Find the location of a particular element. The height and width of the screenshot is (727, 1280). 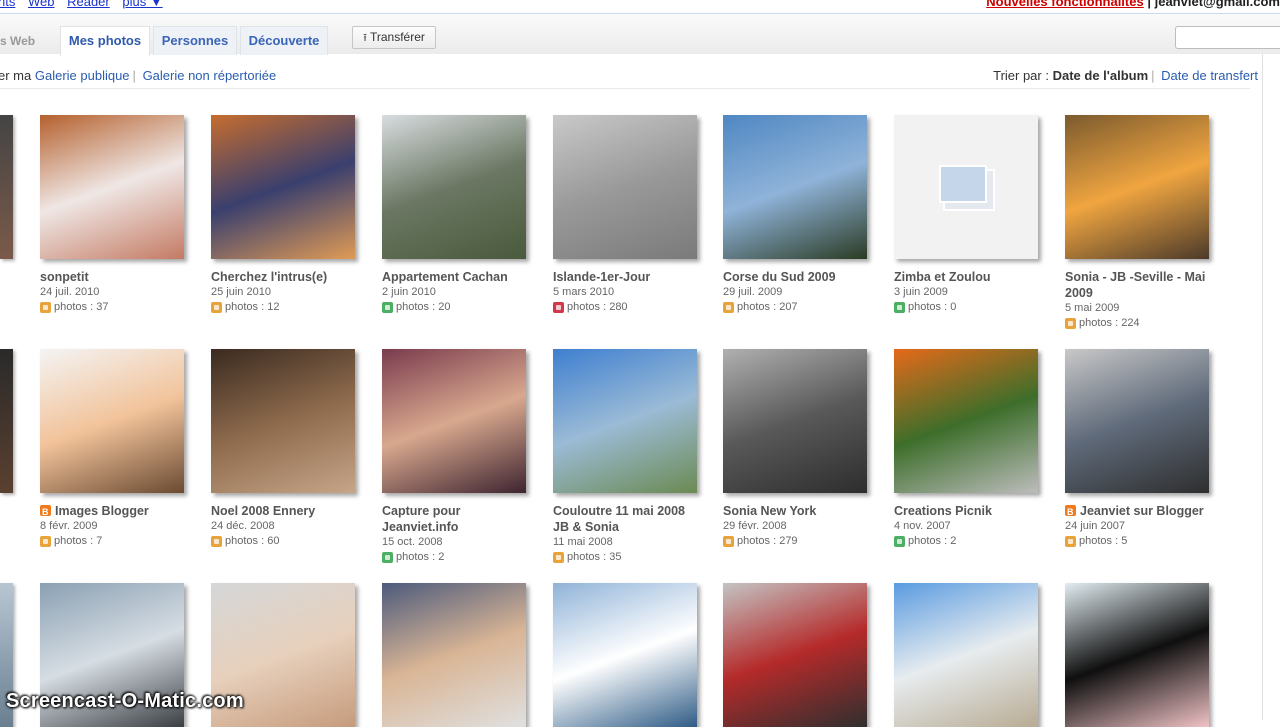

album-title-text: Capture pour Jeanviet.info is located at coordinates (421, 519).